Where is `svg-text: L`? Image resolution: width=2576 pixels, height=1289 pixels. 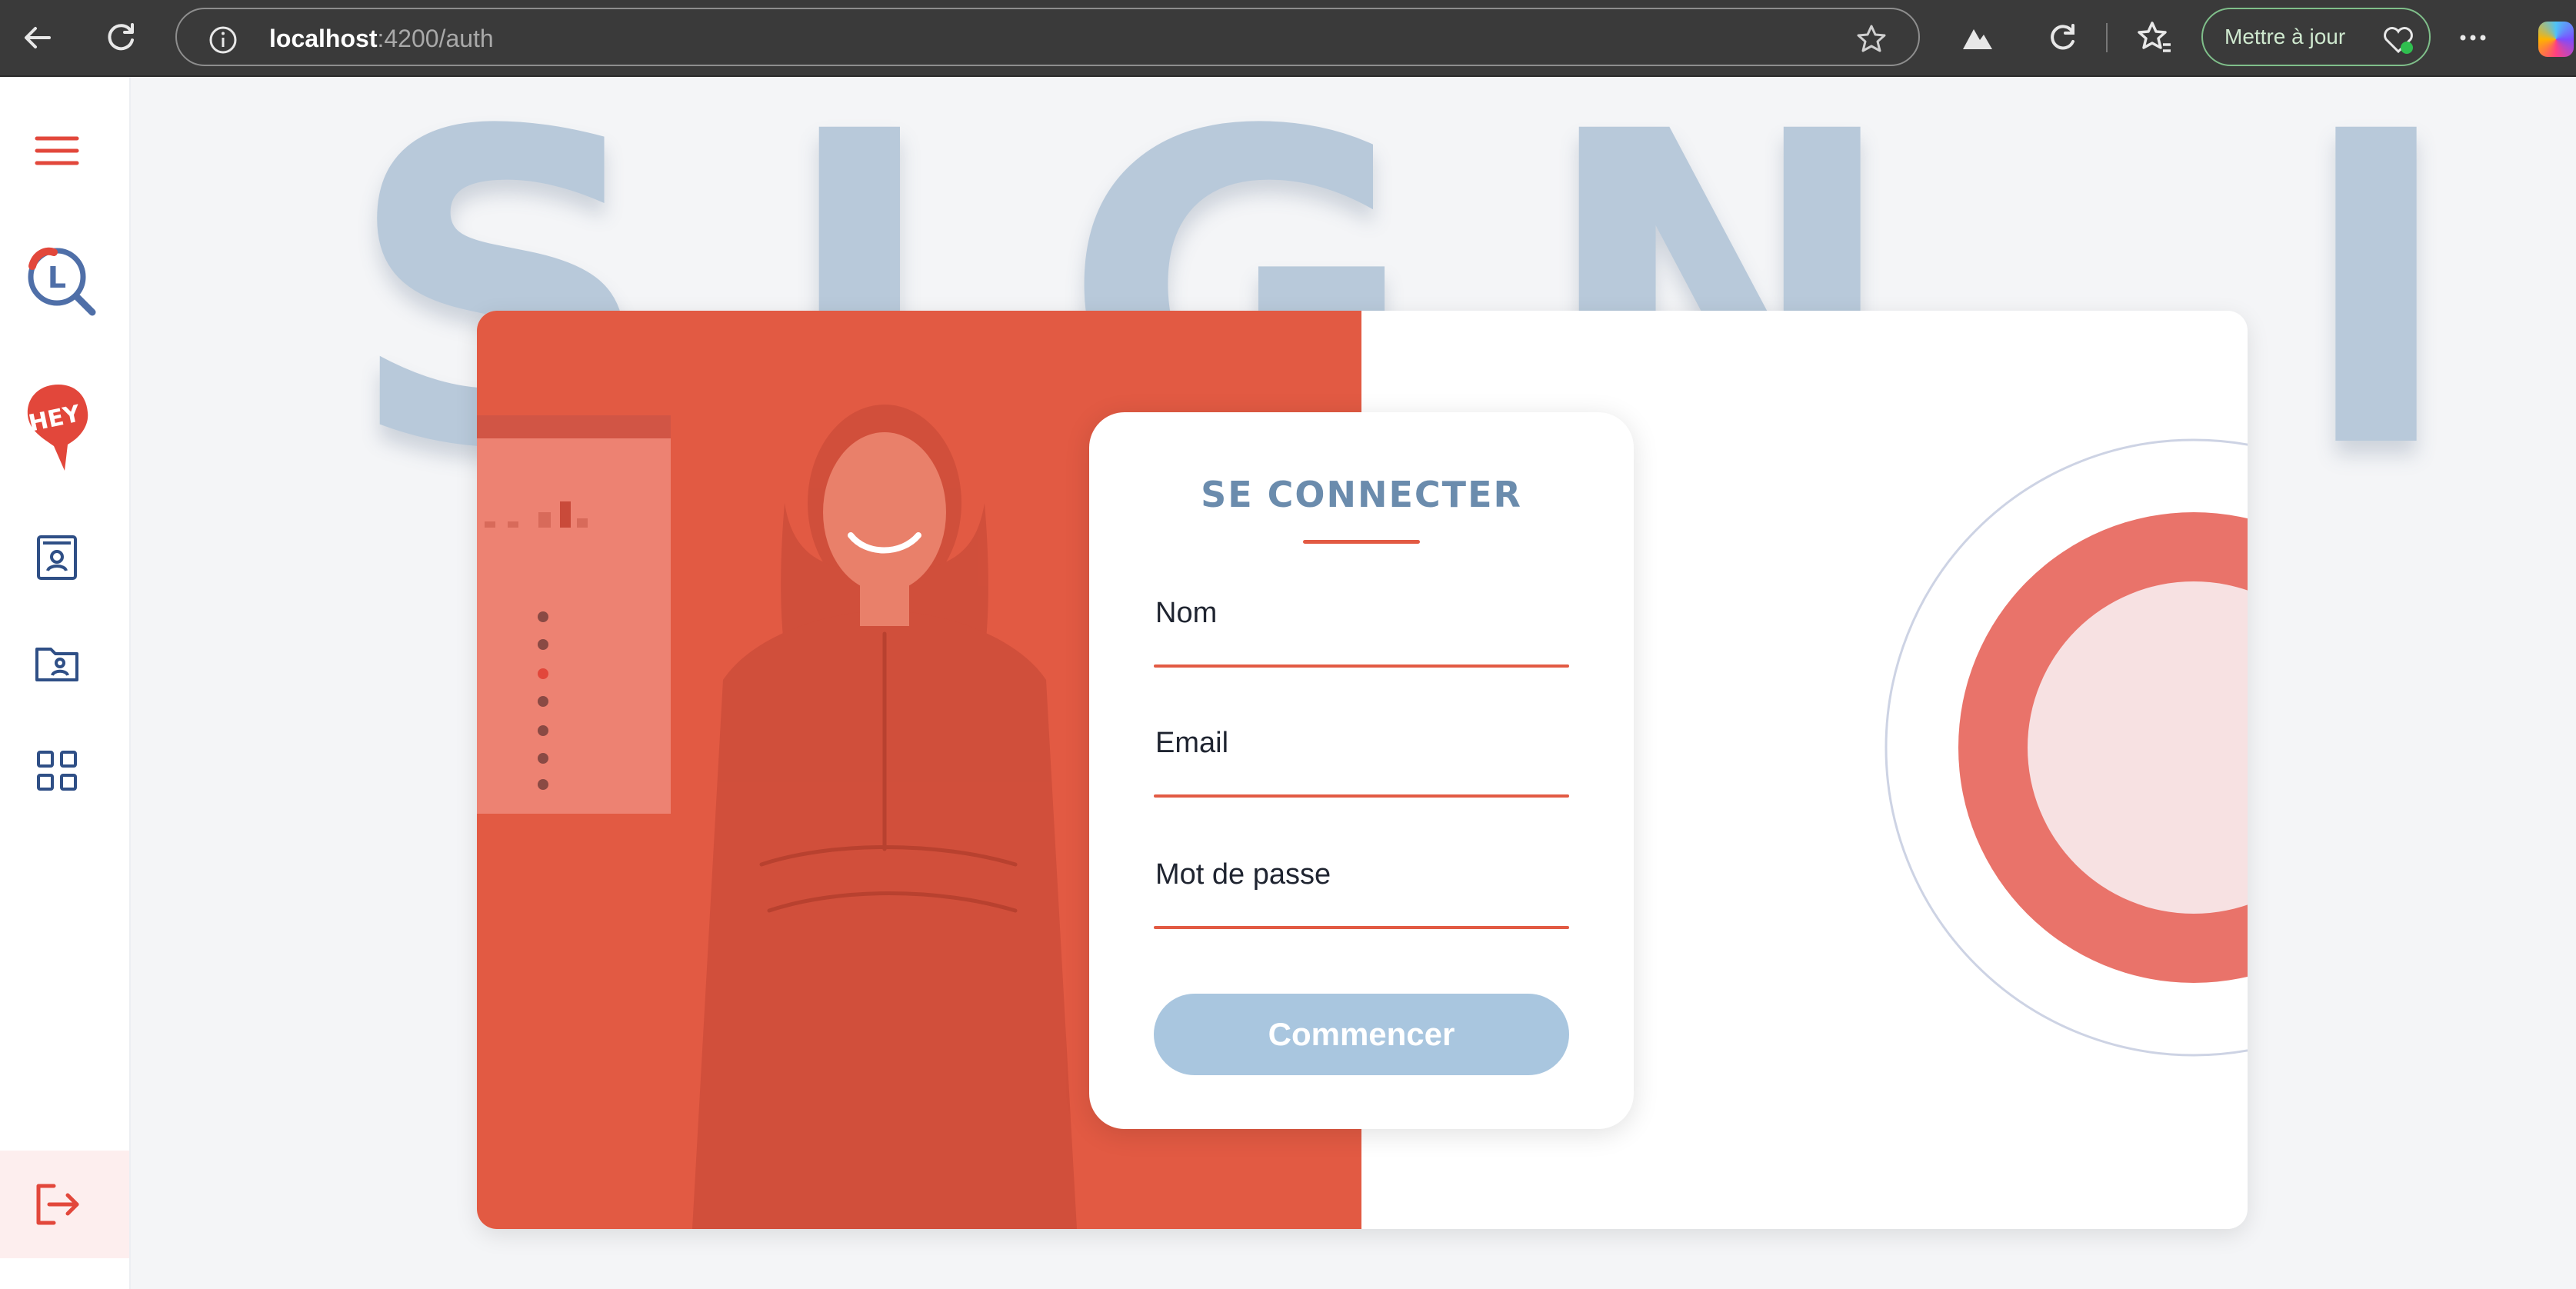 svg-text: L is located at coordinates (57, 278).